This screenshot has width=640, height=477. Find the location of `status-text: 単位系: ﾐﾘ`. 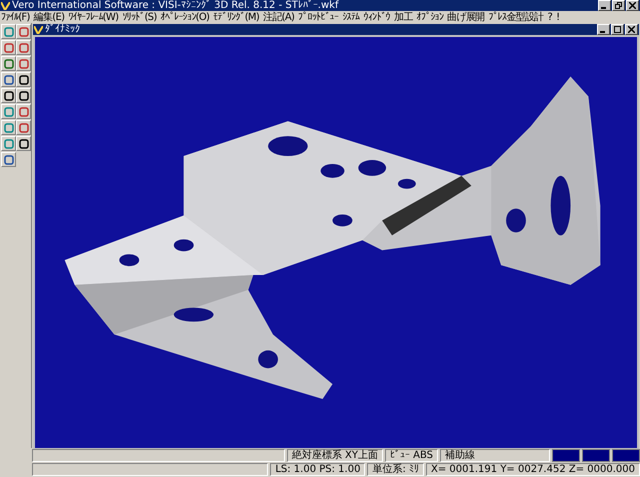

status-text: 単位系: ﾐﾘ is located at coordinates (395, 469).